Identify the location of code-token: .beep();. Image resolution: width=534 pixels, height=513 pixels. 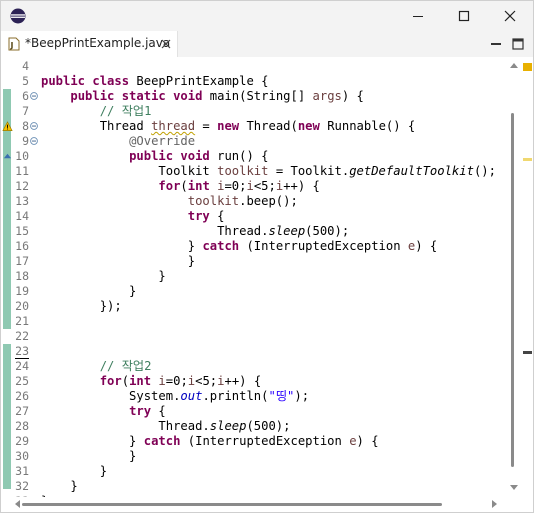
(268, 201).